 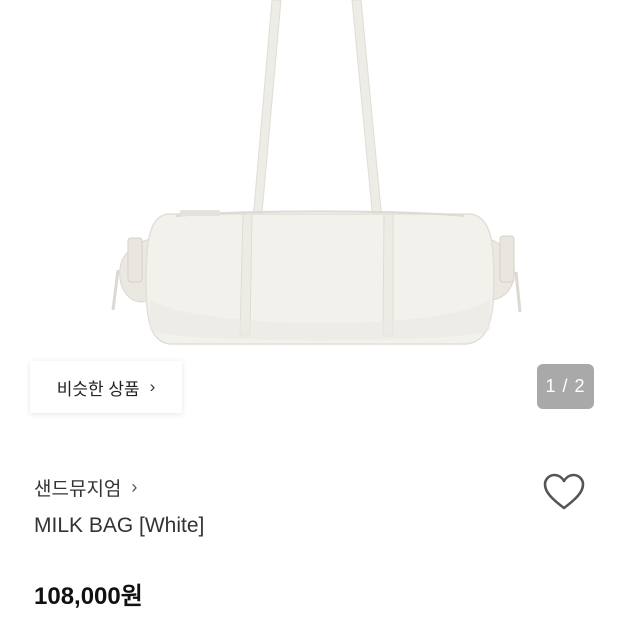 I want to click on image-pager-indicator: 1 / 2, so click(x=565, y=386).